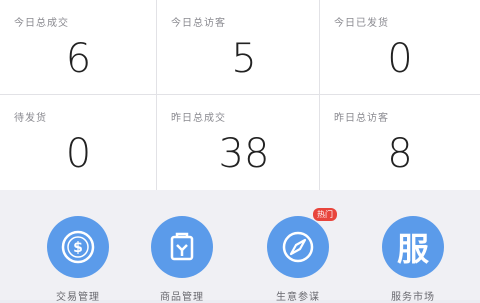 This screenshot has width=480, height=303. What do you see at coordinates (198, 23) in the screenshot?
I see `stat-label: 今日总访客` at bounding box center [198, 23].